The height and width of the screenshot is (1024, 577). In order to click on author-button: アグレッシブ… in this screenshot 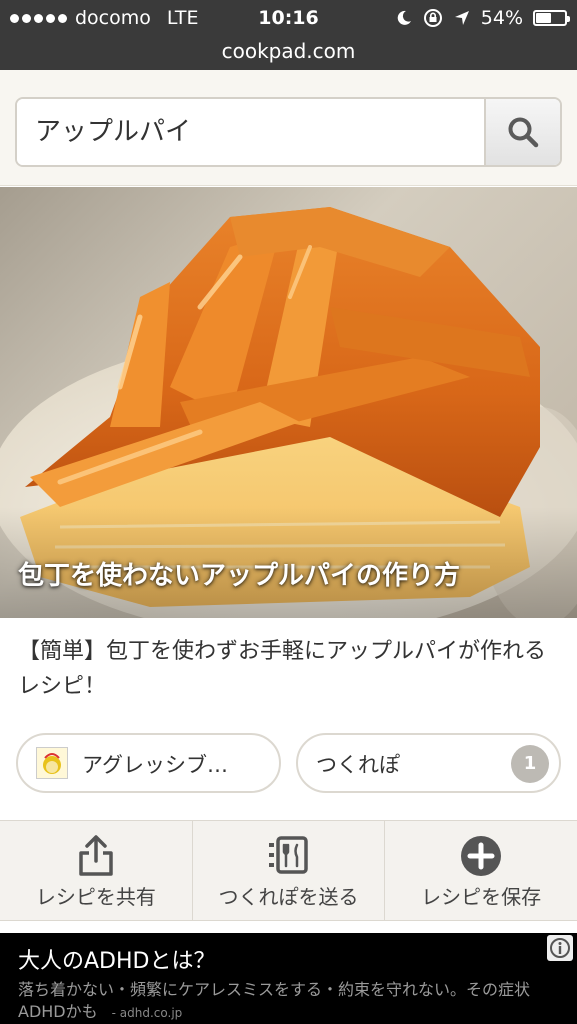, I will do `click(148, 763)`.